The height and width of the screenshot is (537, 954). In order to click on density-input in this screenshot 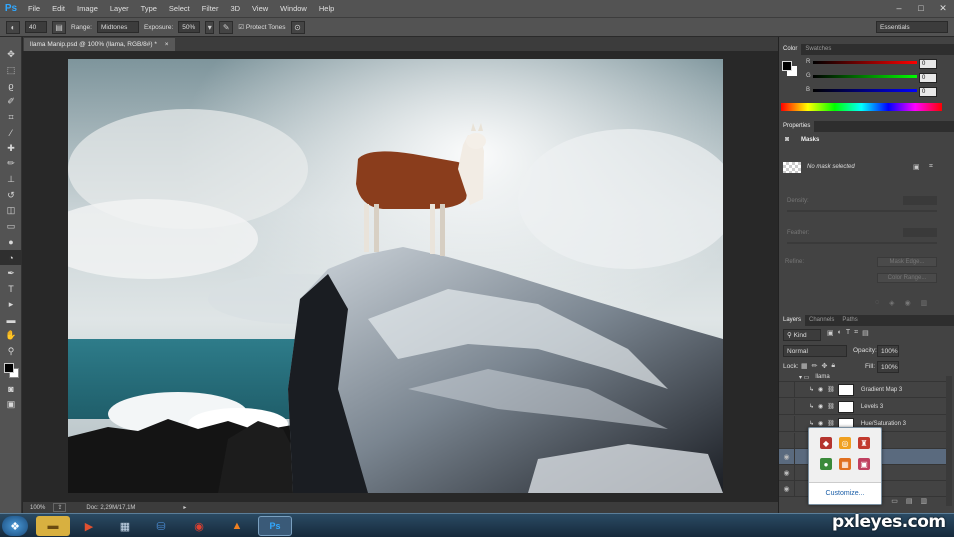, I will do `click(920, 200)`.